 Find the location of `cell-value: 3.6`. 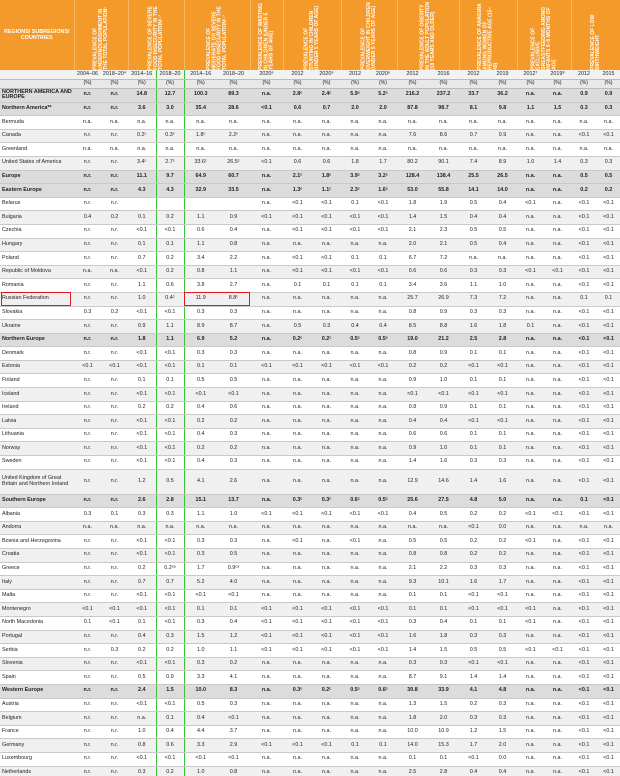

cell-value: 3.6 is located at coordinates (142, 109).